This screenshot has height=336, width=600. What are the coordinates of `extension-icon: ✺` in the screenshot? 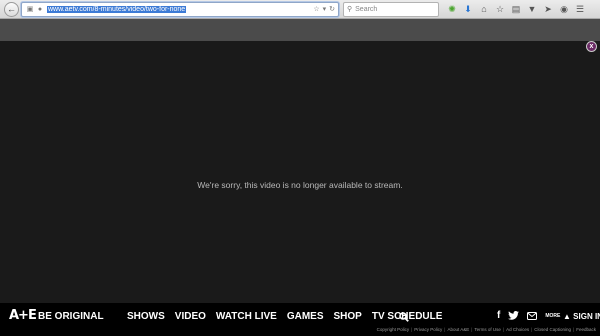 It's located at (452, 9).